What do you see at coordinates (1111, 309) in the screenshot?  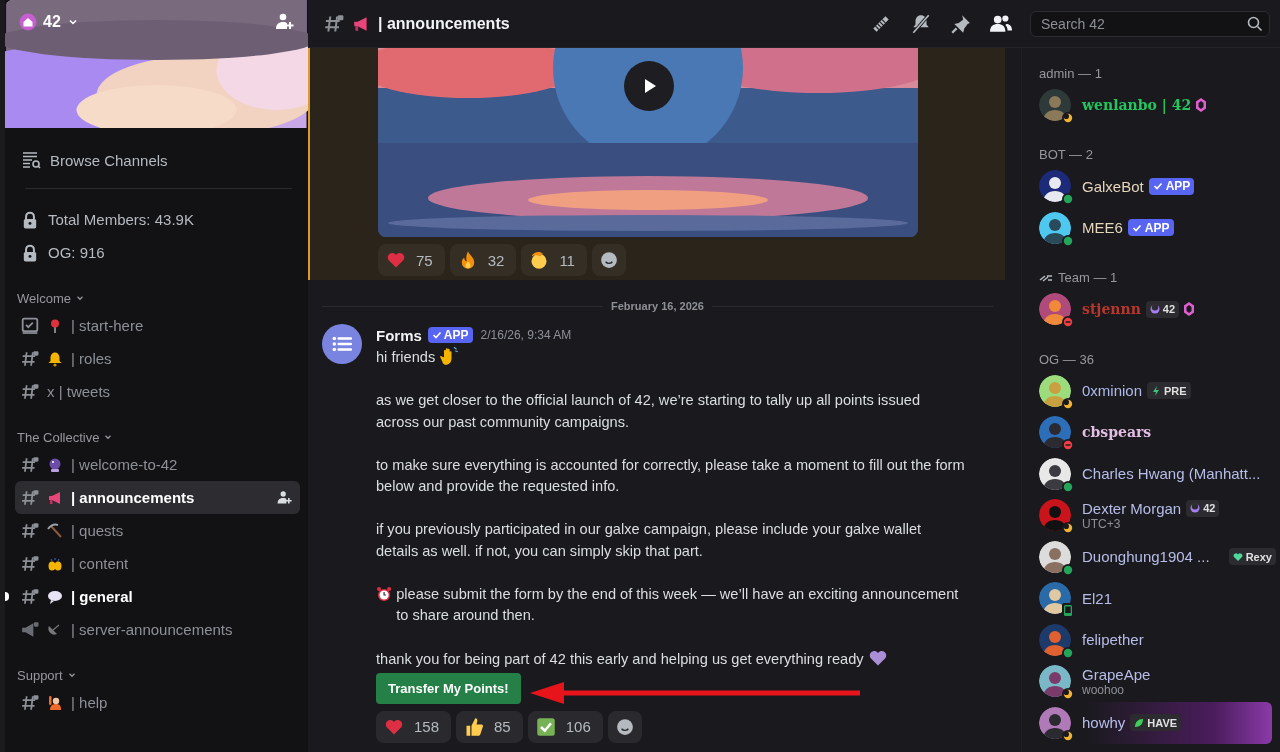 I see `member-name: stjennn` at bounding box center [1111, 309].